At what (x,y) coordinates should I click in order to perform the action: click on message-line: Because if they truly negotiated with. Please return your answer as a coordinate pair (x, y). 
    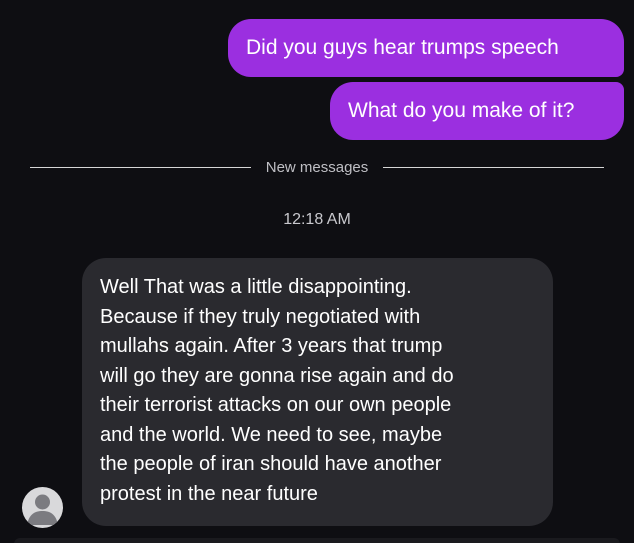
    Looking at the image, I should click on (260, 316).